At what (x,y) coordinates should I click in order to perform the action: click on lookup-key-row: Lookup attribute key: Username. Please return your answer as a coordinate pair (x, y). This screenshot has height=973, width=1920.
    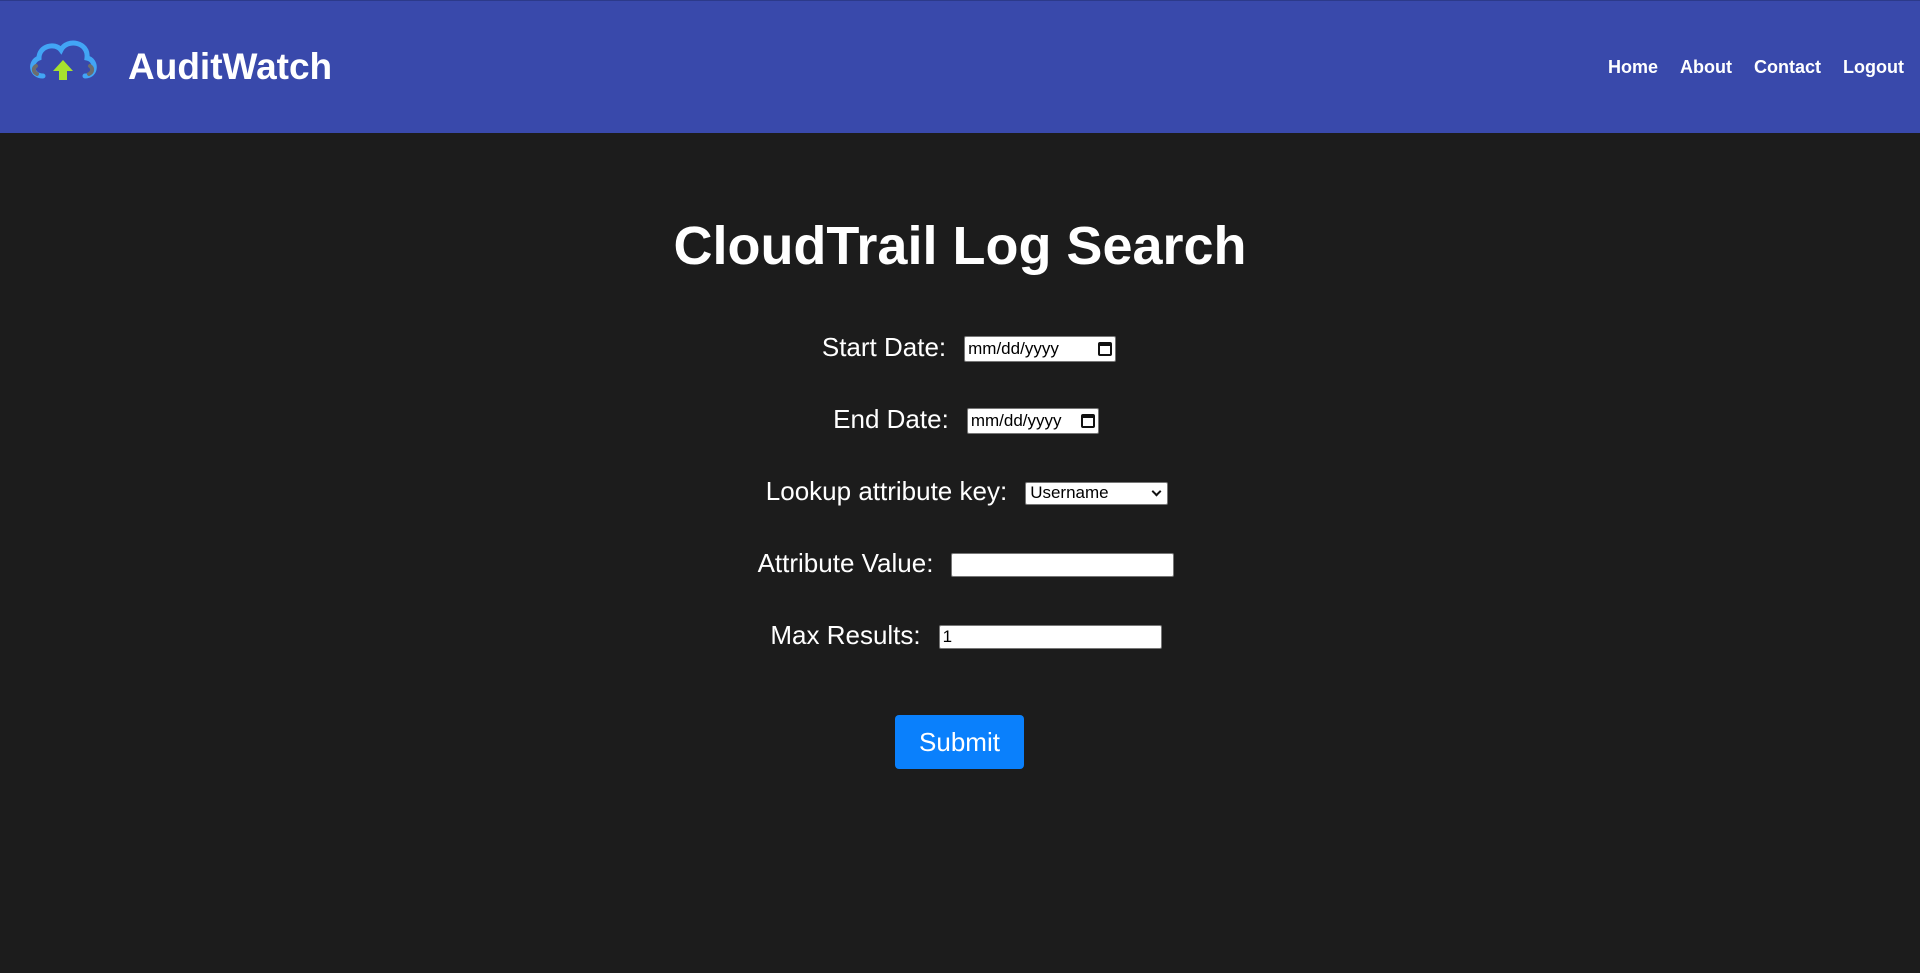
    Looking at the image, I should click on (960, 491).